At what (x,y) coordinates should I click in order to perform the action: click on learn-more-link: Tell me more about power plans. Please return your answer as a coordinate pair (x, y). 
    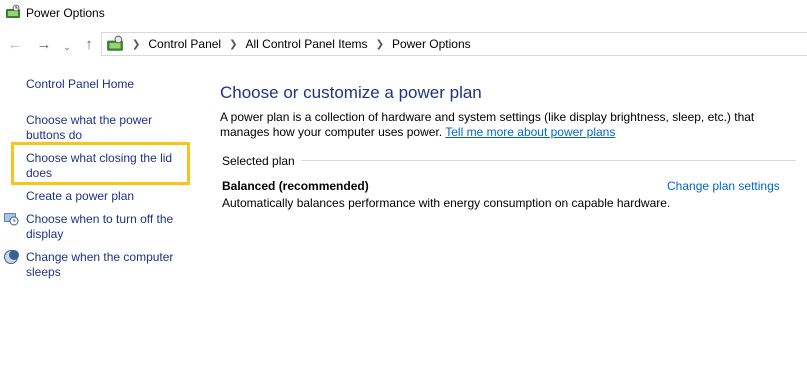
    Looking at the image, I should click on (530, 132).